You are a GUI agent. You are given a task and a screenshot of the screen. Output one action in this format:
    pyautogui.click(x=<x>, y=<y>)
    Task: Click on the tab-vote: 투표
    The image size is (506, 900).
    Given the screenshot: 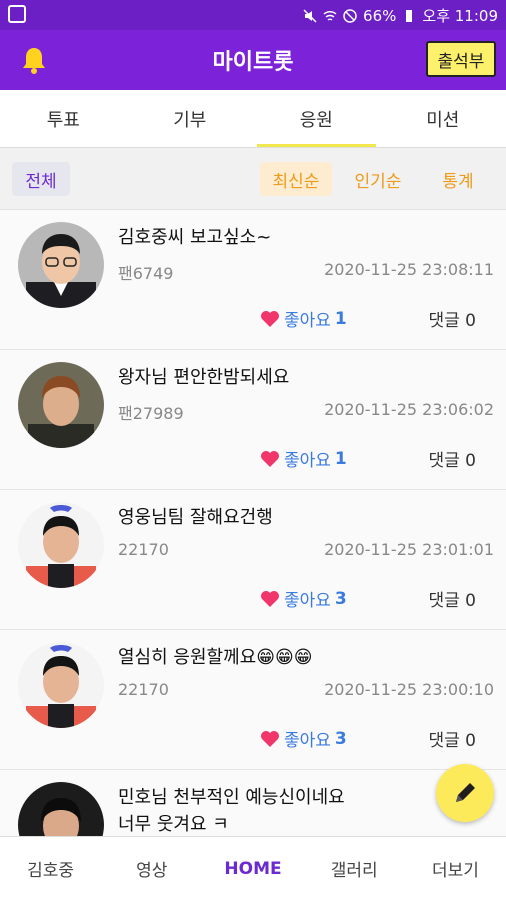 What is the action you would take?
    pyautogui.click(x=63, y=118)
    